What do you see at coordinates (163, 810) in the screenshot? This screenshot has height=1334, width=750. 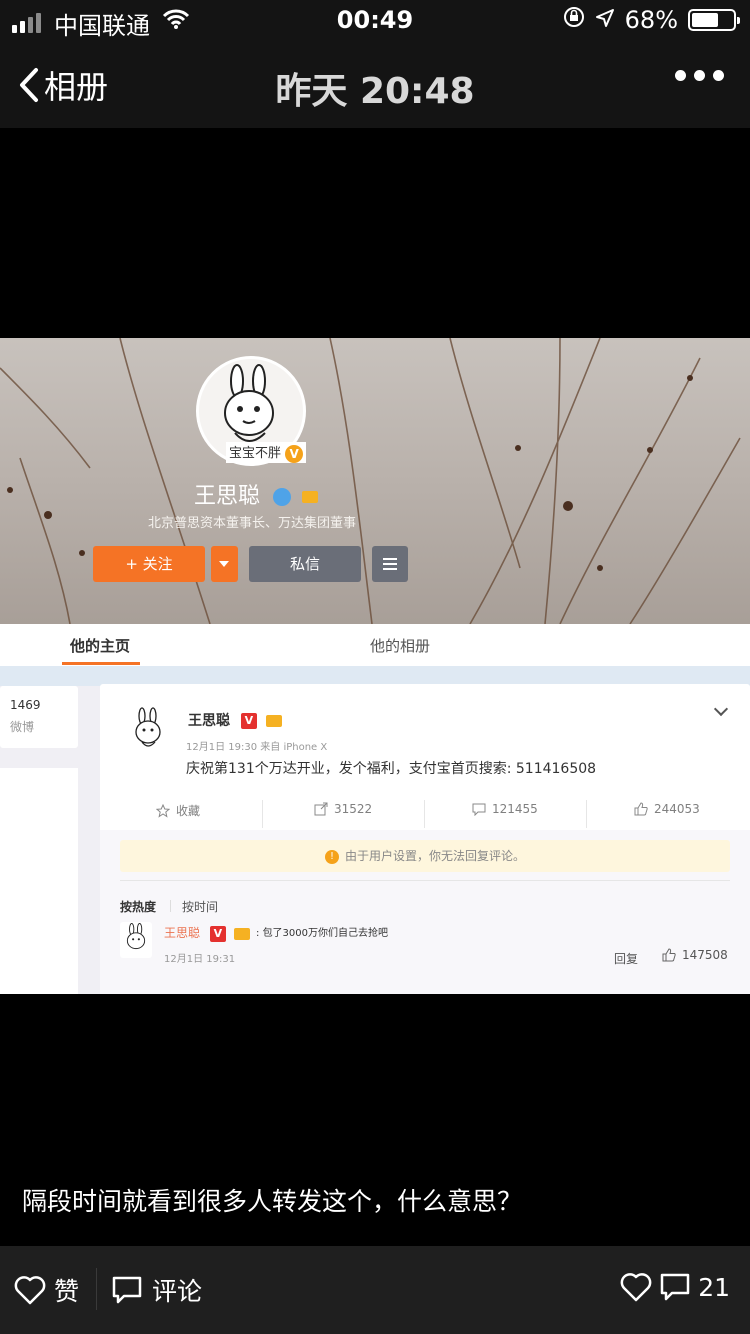 I see `star-icon` at bounding box center [163, 810].